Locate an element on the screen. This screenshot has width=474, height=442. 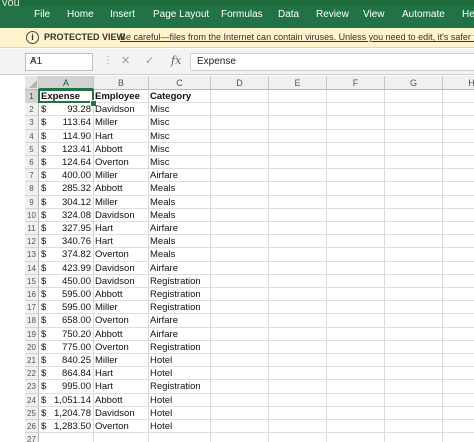
drag-handle-icon: ⋮ is located at coordinates (108, 60).